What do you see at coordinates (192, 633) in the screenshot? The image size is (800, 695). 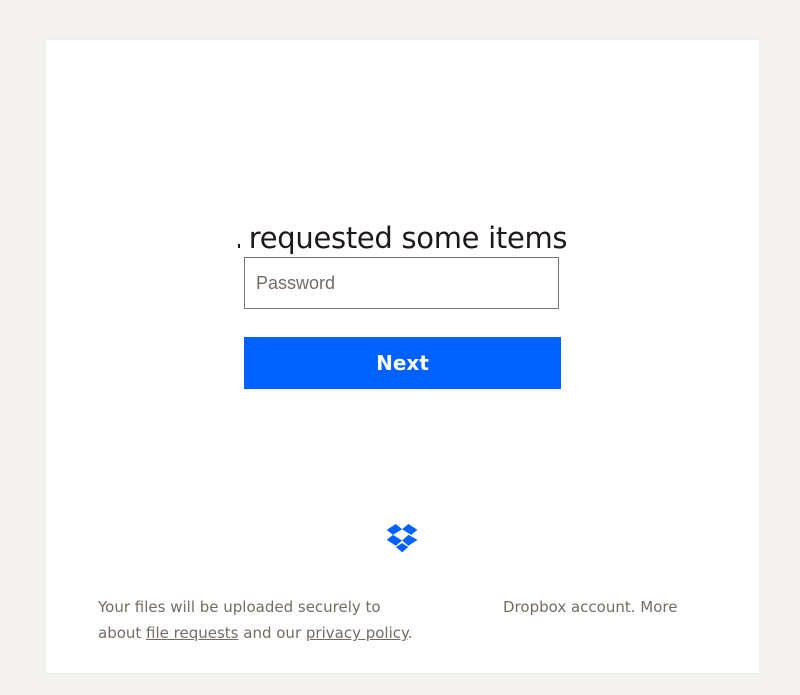 I see `file-requests-link: file requests` at bounding box center [192, 633].